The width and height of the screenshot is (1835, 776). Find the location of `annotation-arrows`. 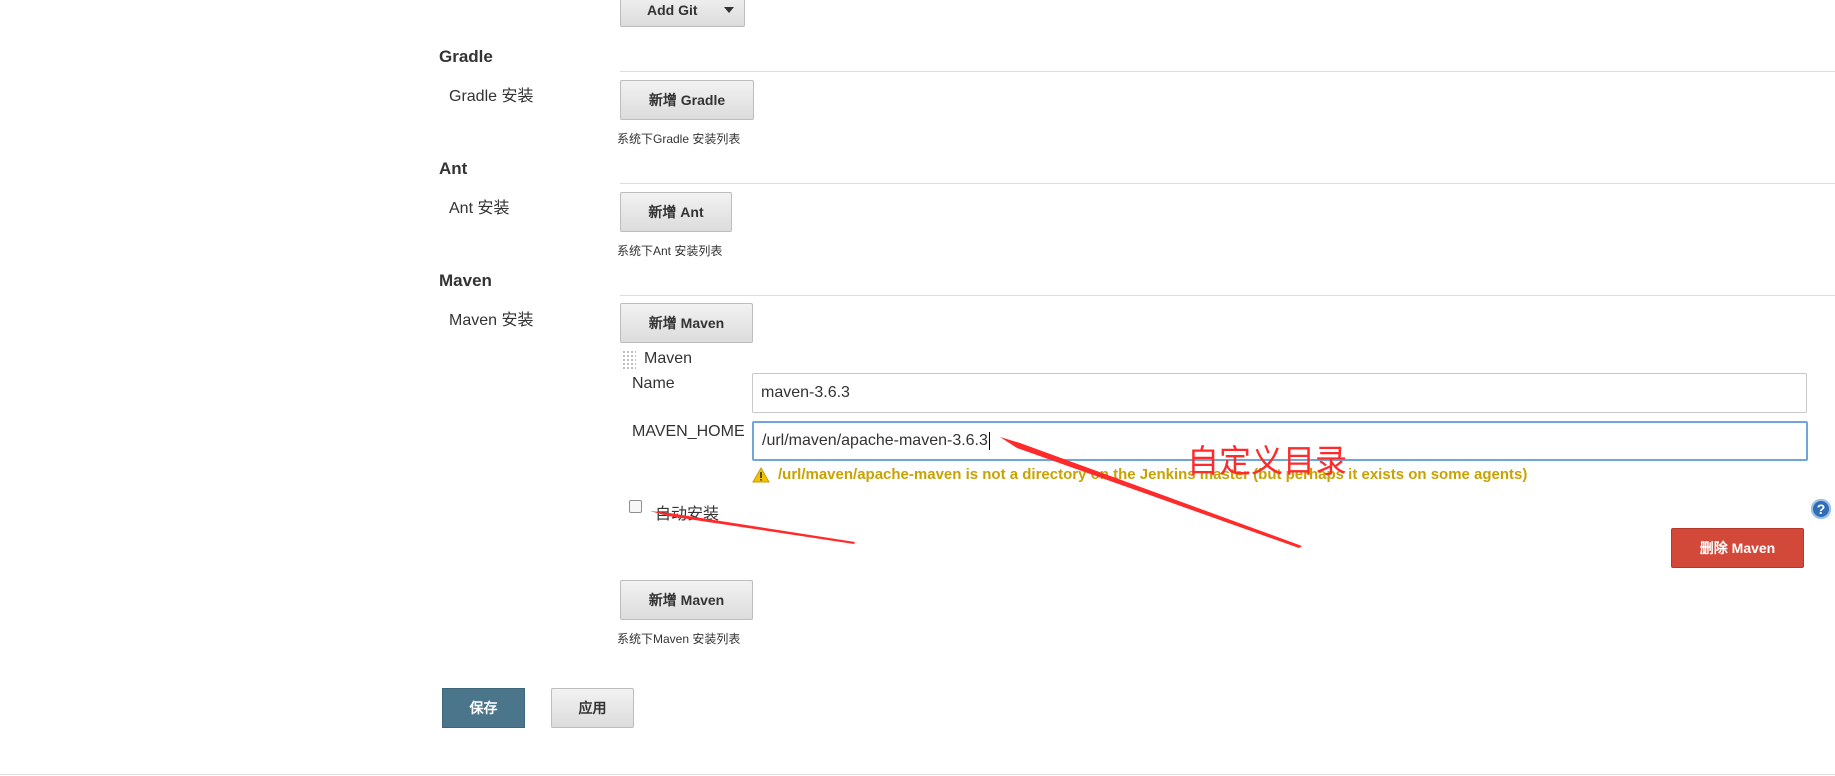

annotation-arrows is located at coordinates (976, 492).